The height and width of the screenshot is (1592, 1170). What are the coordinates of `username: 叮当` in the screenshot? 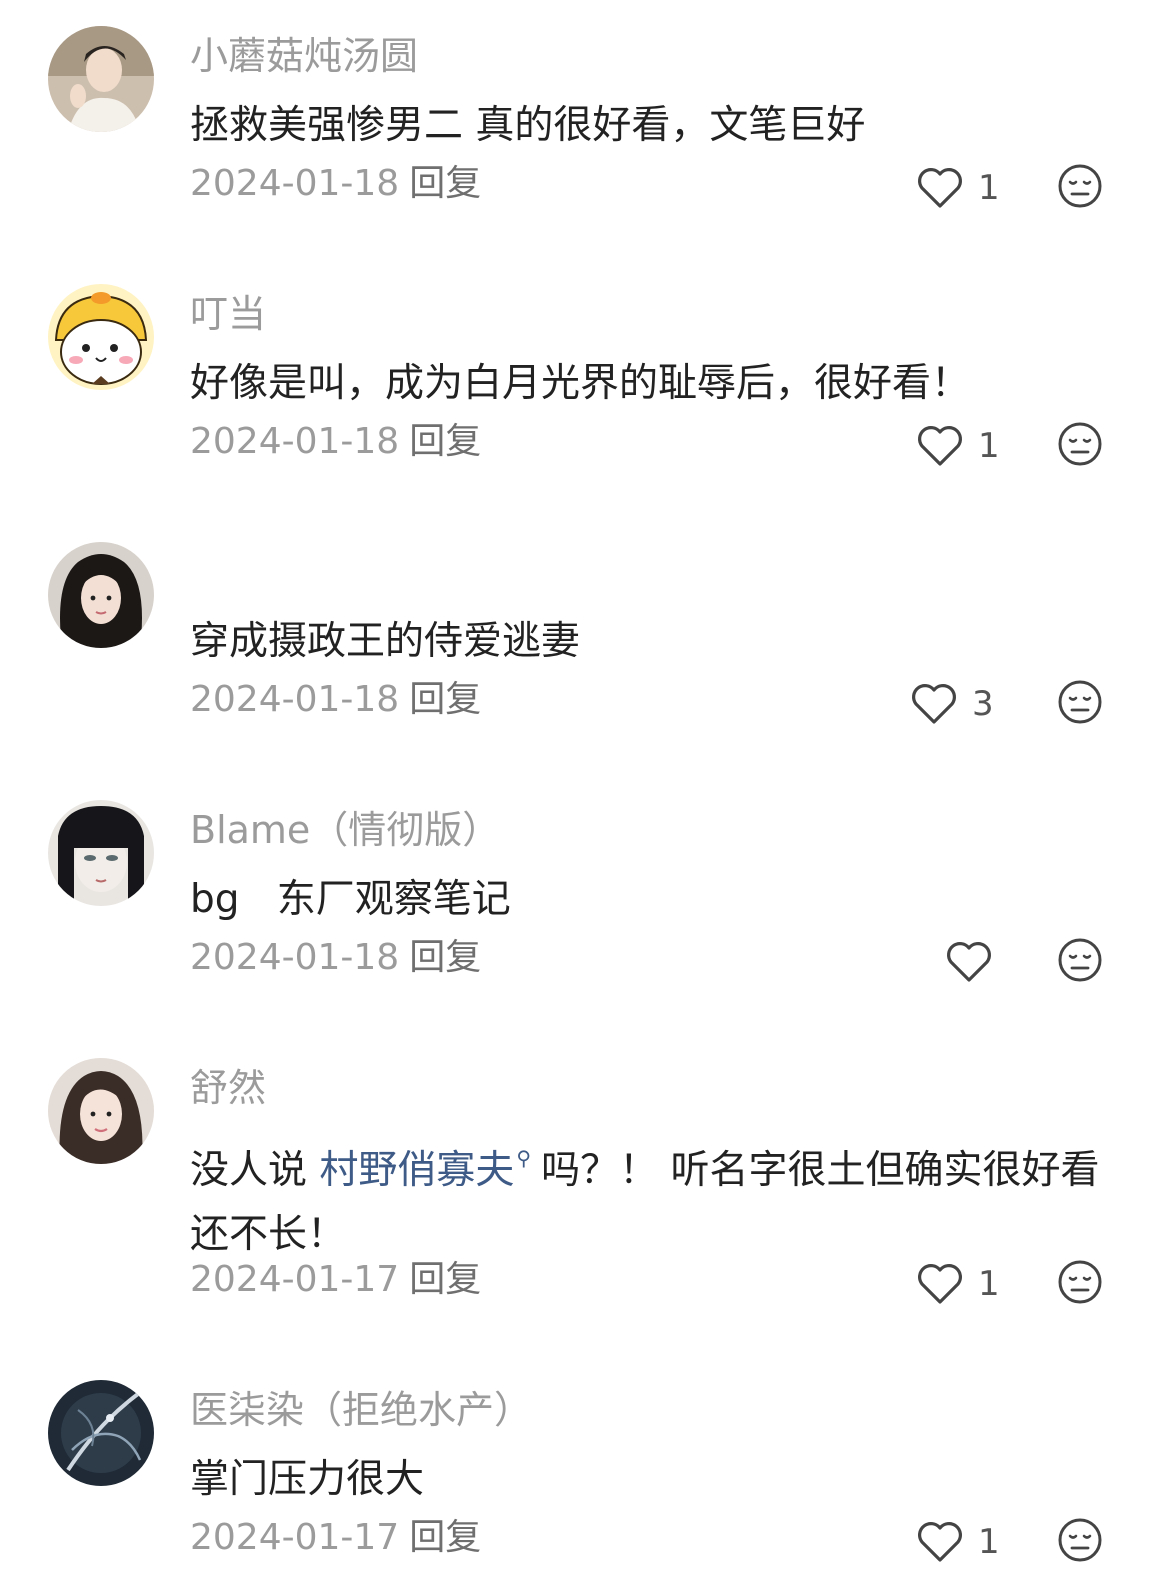 It's located at (228, 314).